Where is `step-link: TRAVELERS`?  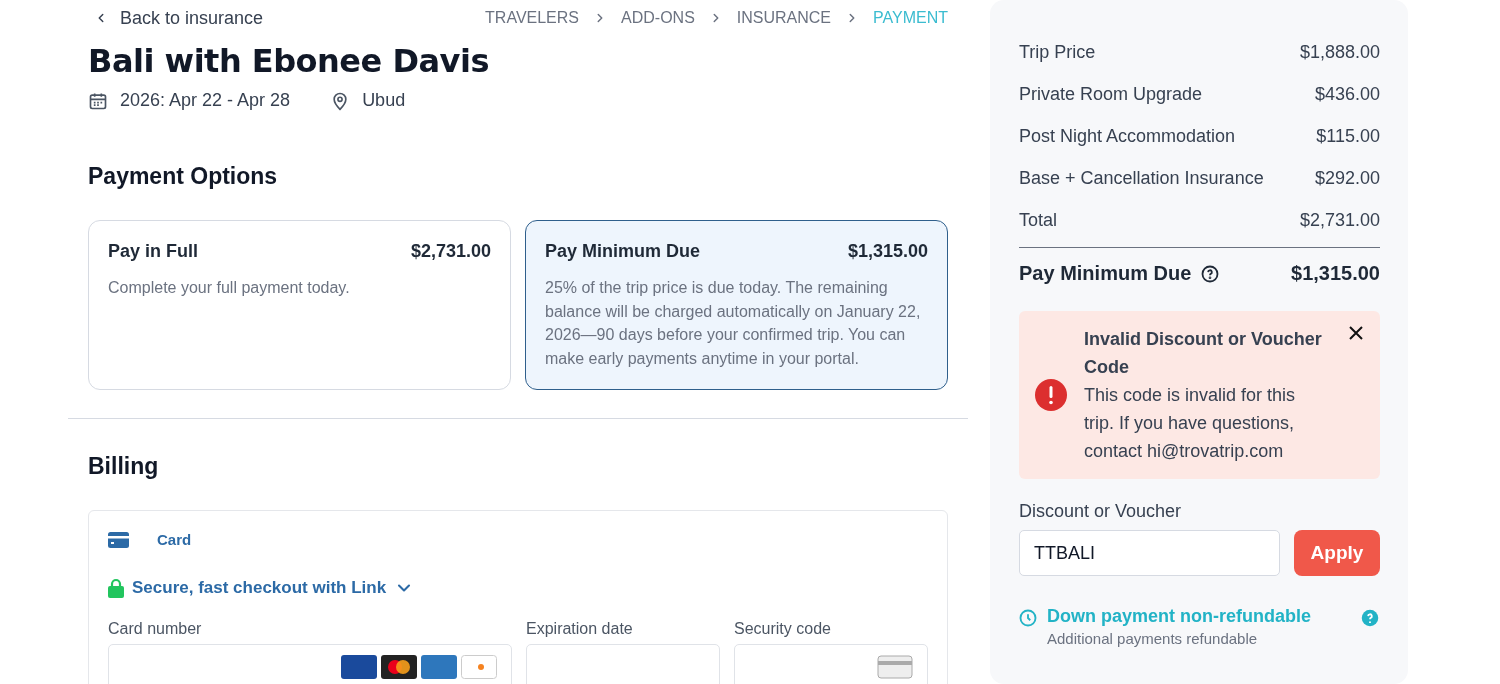 step-link: TRAVELERS is located at coordinates (532, 18).